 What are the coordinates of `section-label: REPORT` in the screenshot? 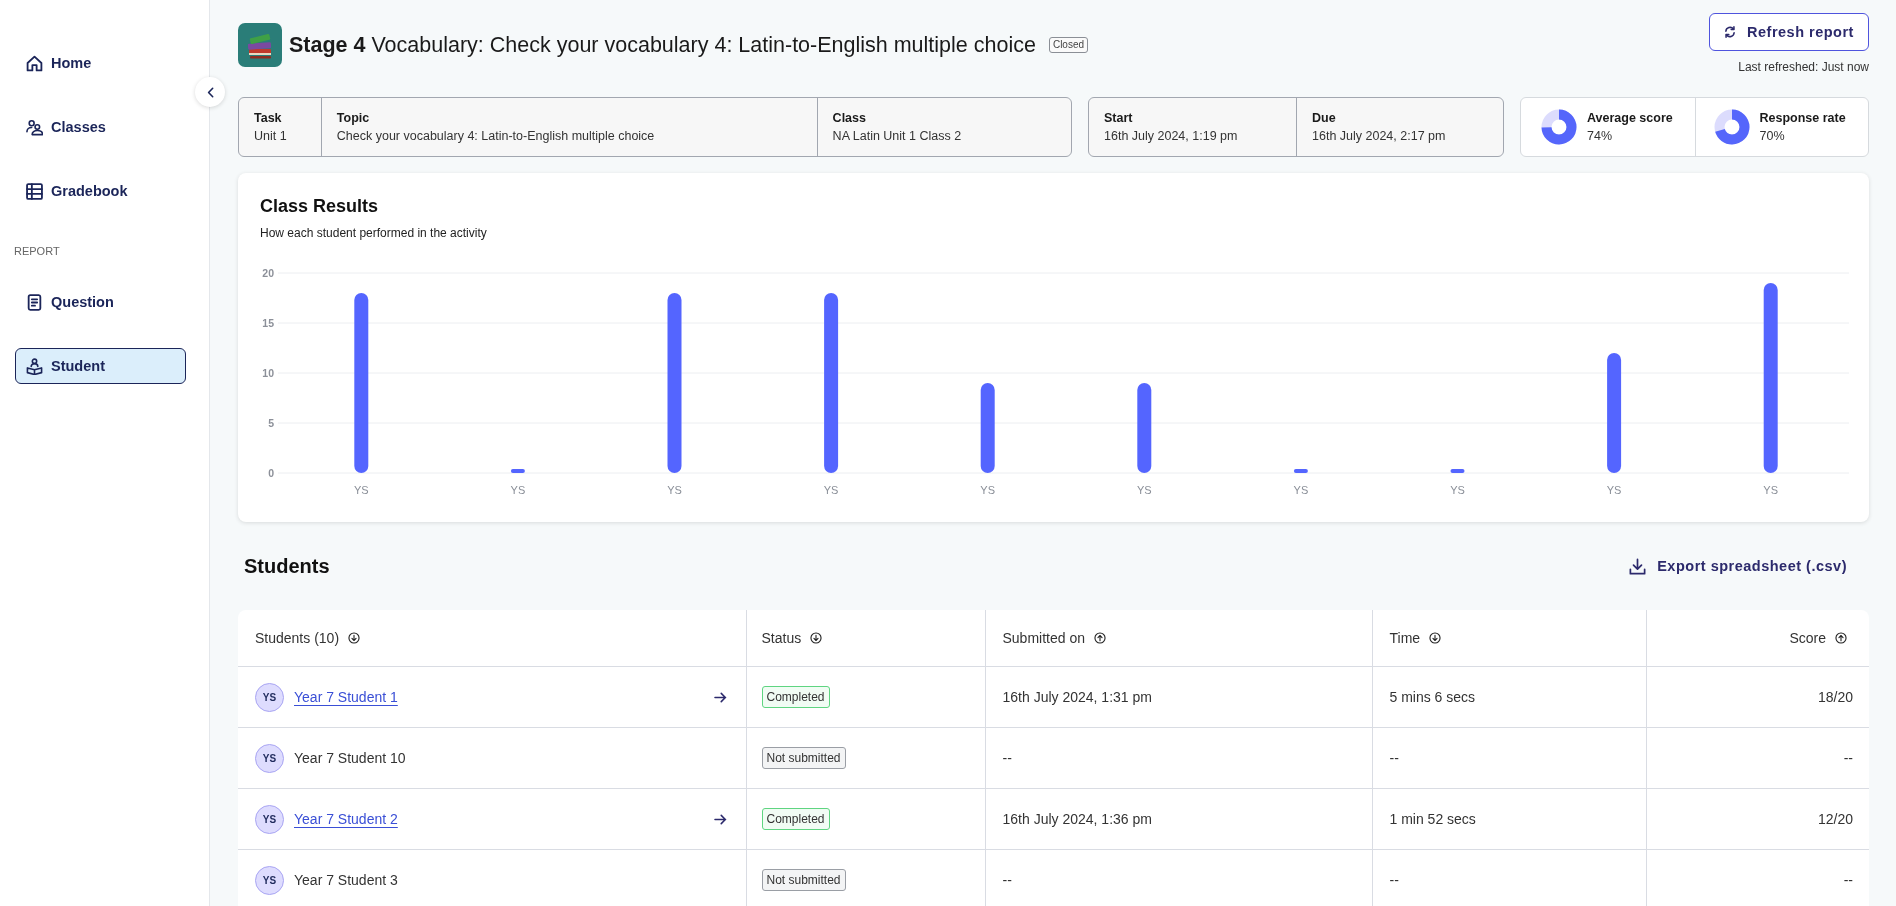 It's located at (37, 251).